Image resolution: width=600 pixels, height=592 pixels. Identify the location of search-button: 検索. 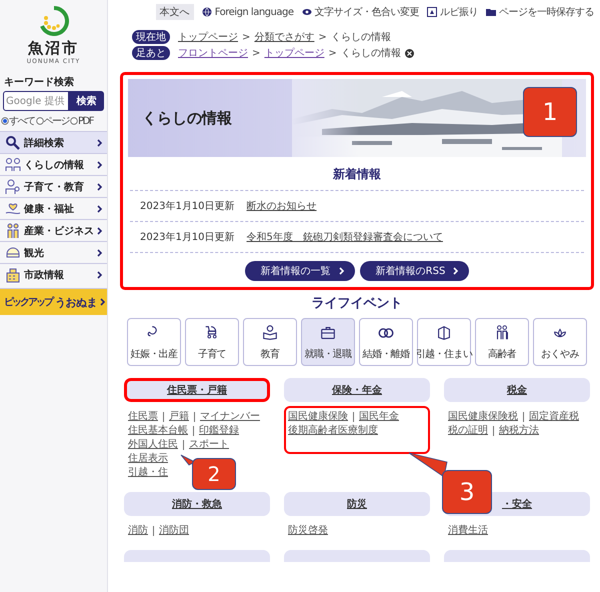
(86, 101).